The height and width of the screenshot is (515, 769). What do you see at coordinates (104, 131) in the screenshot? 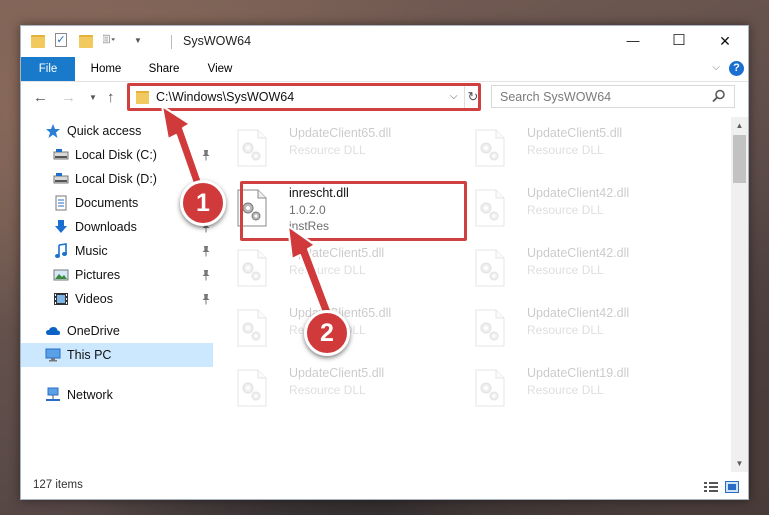
I see `sidebar-item-label: Quick access` at bounding box center [104, 131].